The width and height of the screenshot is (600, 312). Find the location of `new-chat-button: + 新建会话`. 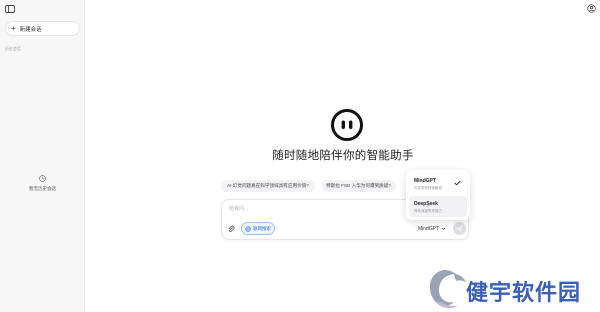

new-chat-button: + 新建会话 is located at coordinates (42, 28).